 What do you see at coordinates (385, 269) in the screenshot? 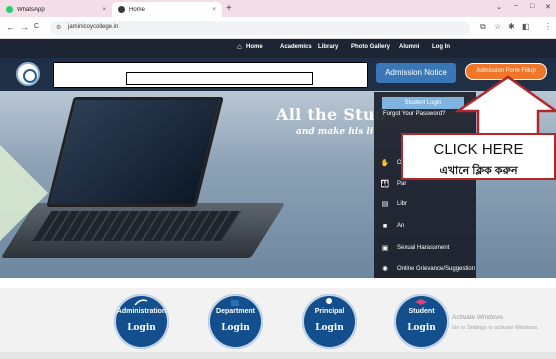
I see `lightbulb-icon: ✺` at bounding box center [385, 269].